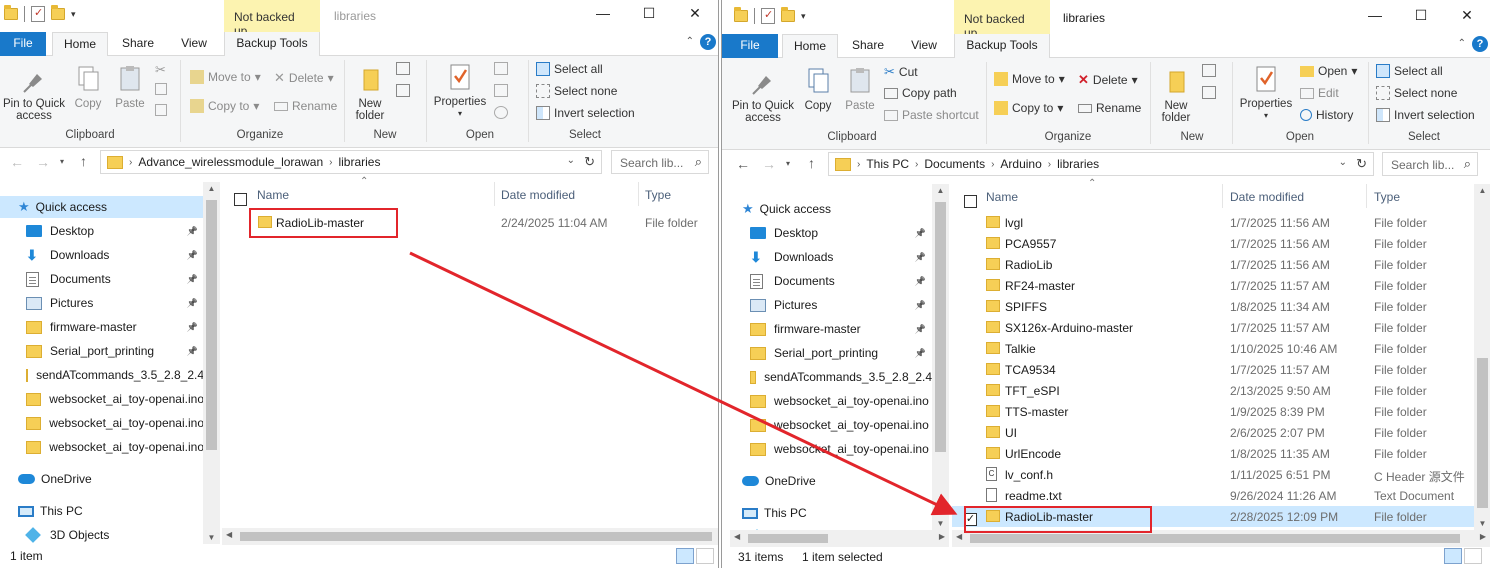 This screenshot has width=1490, height=568. I want to click on file-row: RadioLib 1/7/2025 11:56 AM File folder, so click(1213, 264).